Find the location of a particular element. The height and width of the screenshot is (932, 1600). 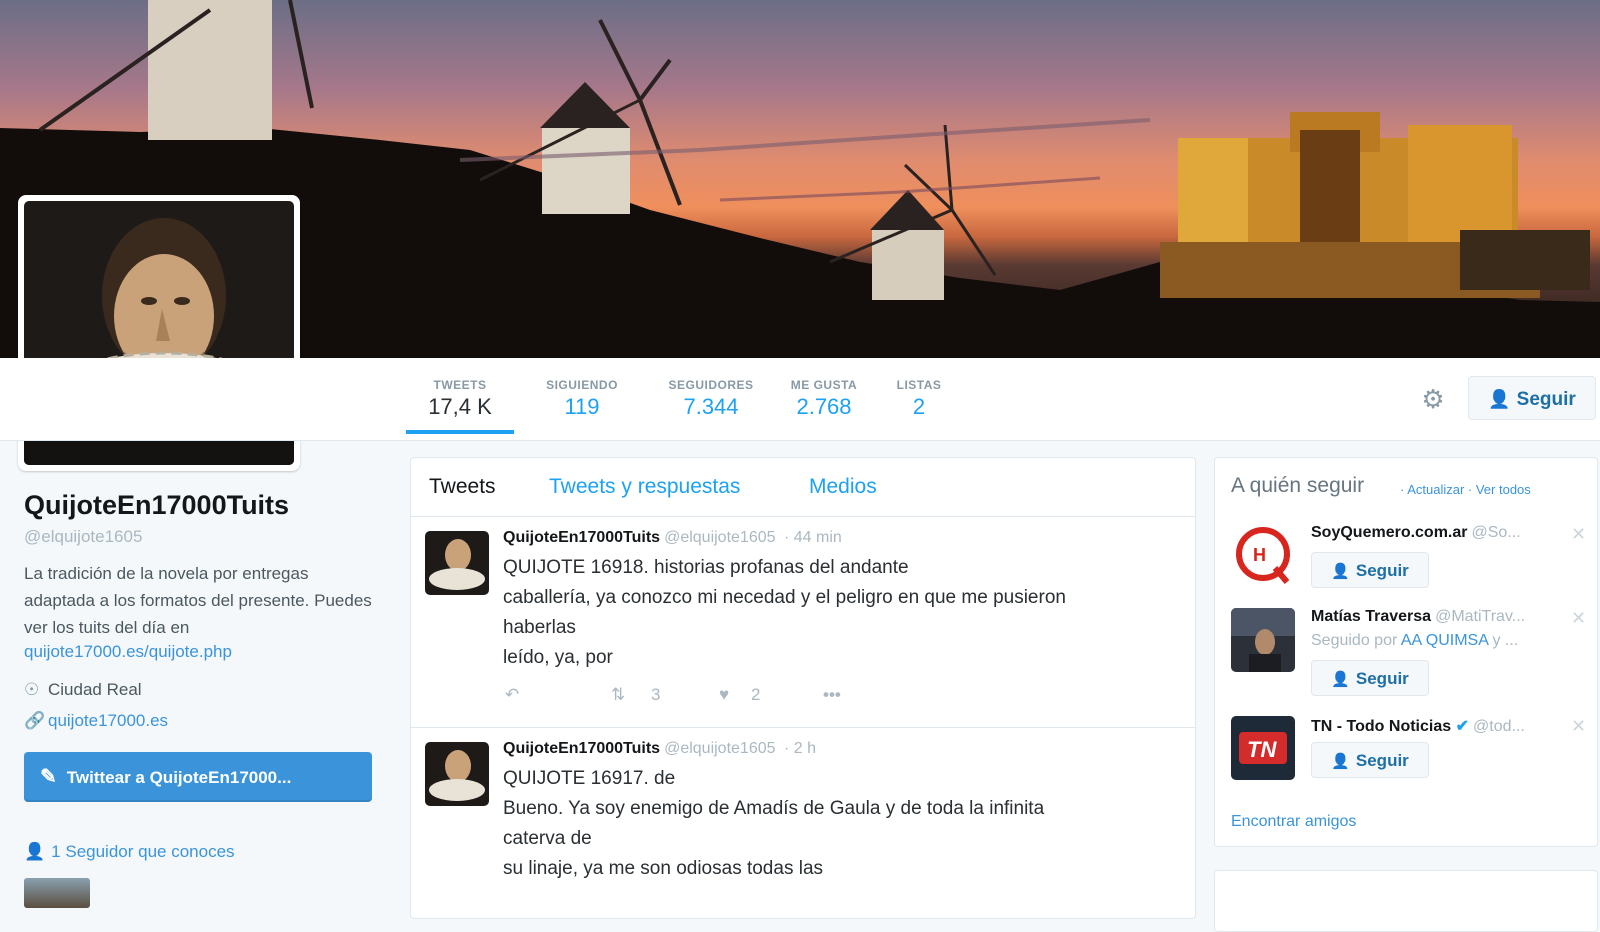

stat-label: TWEETS is located at coordinates (460, 385).